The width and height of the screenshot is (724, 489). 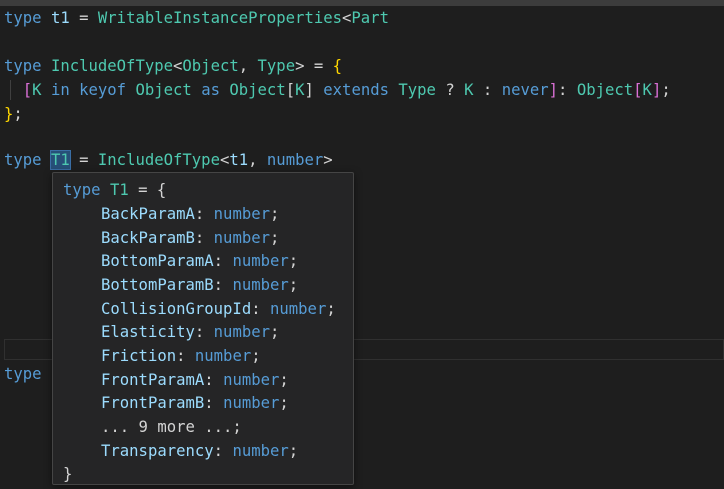 What do you see at coordinates (112, 66) in the screenshot?
I see `type-alias-name: IncludeOfType` at bounding box center [112, 66].